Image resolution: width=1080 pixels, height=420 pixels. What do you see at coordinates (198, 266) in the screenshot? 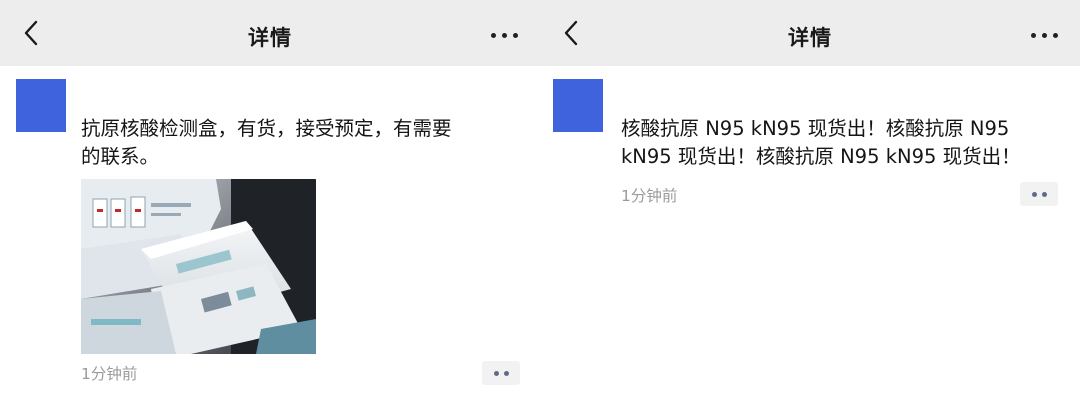
I see `test-kit-boxes-photo` at bounding box center [198, 266].